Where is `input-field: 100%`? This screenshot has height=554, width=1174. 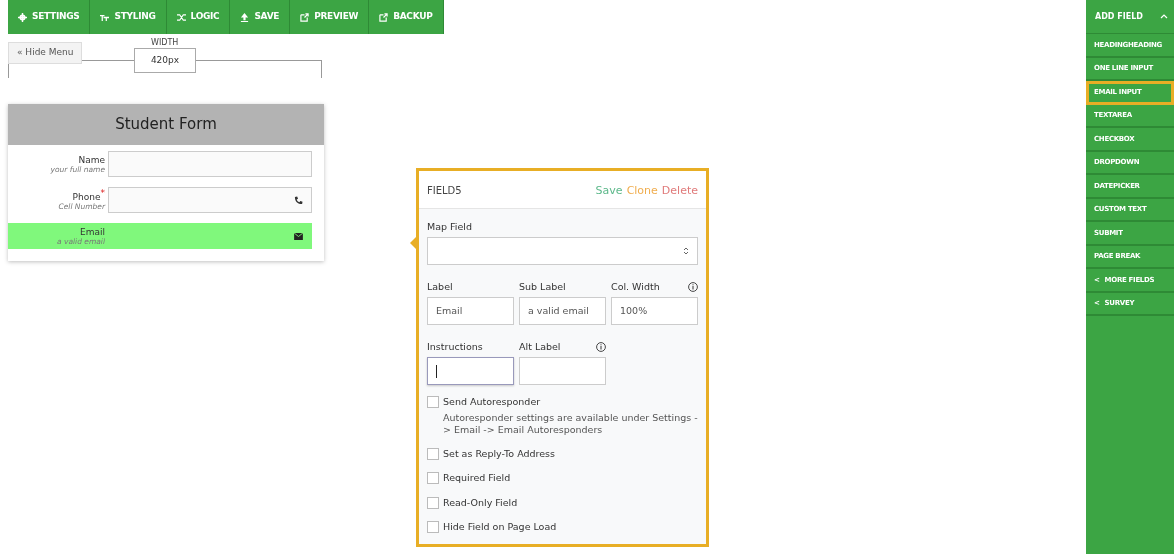
input-field: 100% is located at coordinates (654, 311).